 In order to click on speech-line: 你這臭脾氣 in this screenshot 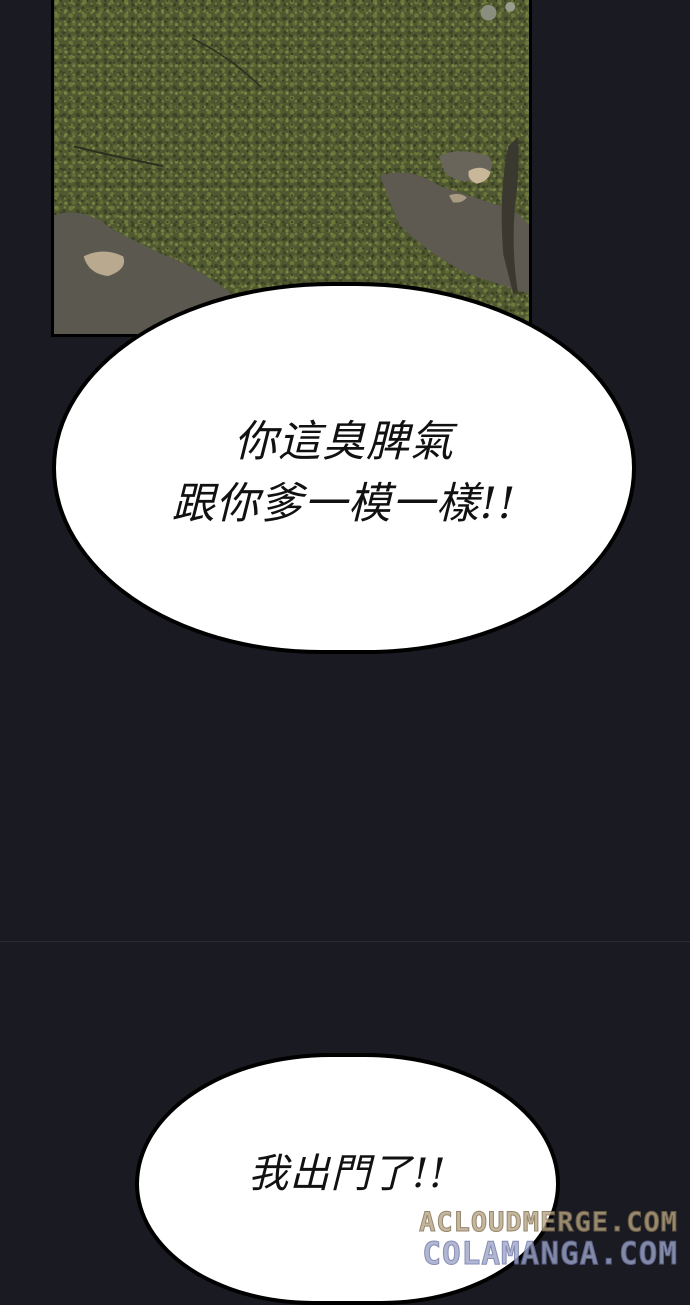, I will do `click(344, 442)`.